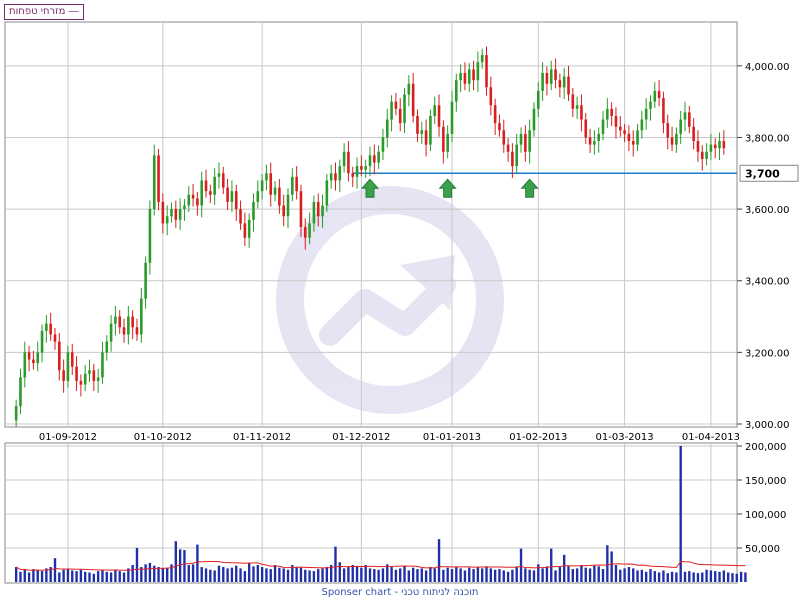 This screenshot has width=800, height=600. What do you see at coordinates (68, 437) in the screenshot?
I see `date-tick-label: 01-09-2012` at bounding box center [68, 437].